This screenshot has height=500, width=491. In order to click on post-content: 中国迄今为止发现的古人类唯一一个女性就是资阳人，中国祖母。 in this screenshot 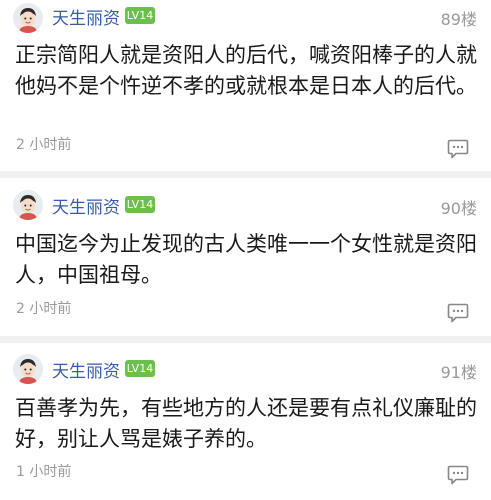, I will do `click(246, 259)`.